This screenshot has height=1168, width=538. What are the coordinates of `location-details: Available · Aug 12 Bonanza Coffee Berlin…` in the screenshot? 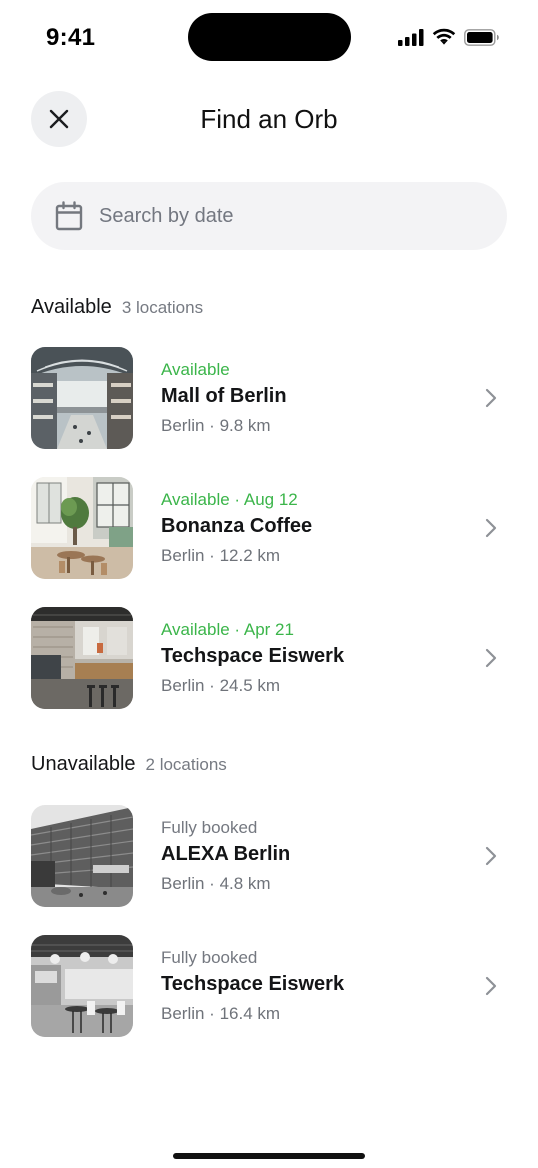 It's located at (320, 528).